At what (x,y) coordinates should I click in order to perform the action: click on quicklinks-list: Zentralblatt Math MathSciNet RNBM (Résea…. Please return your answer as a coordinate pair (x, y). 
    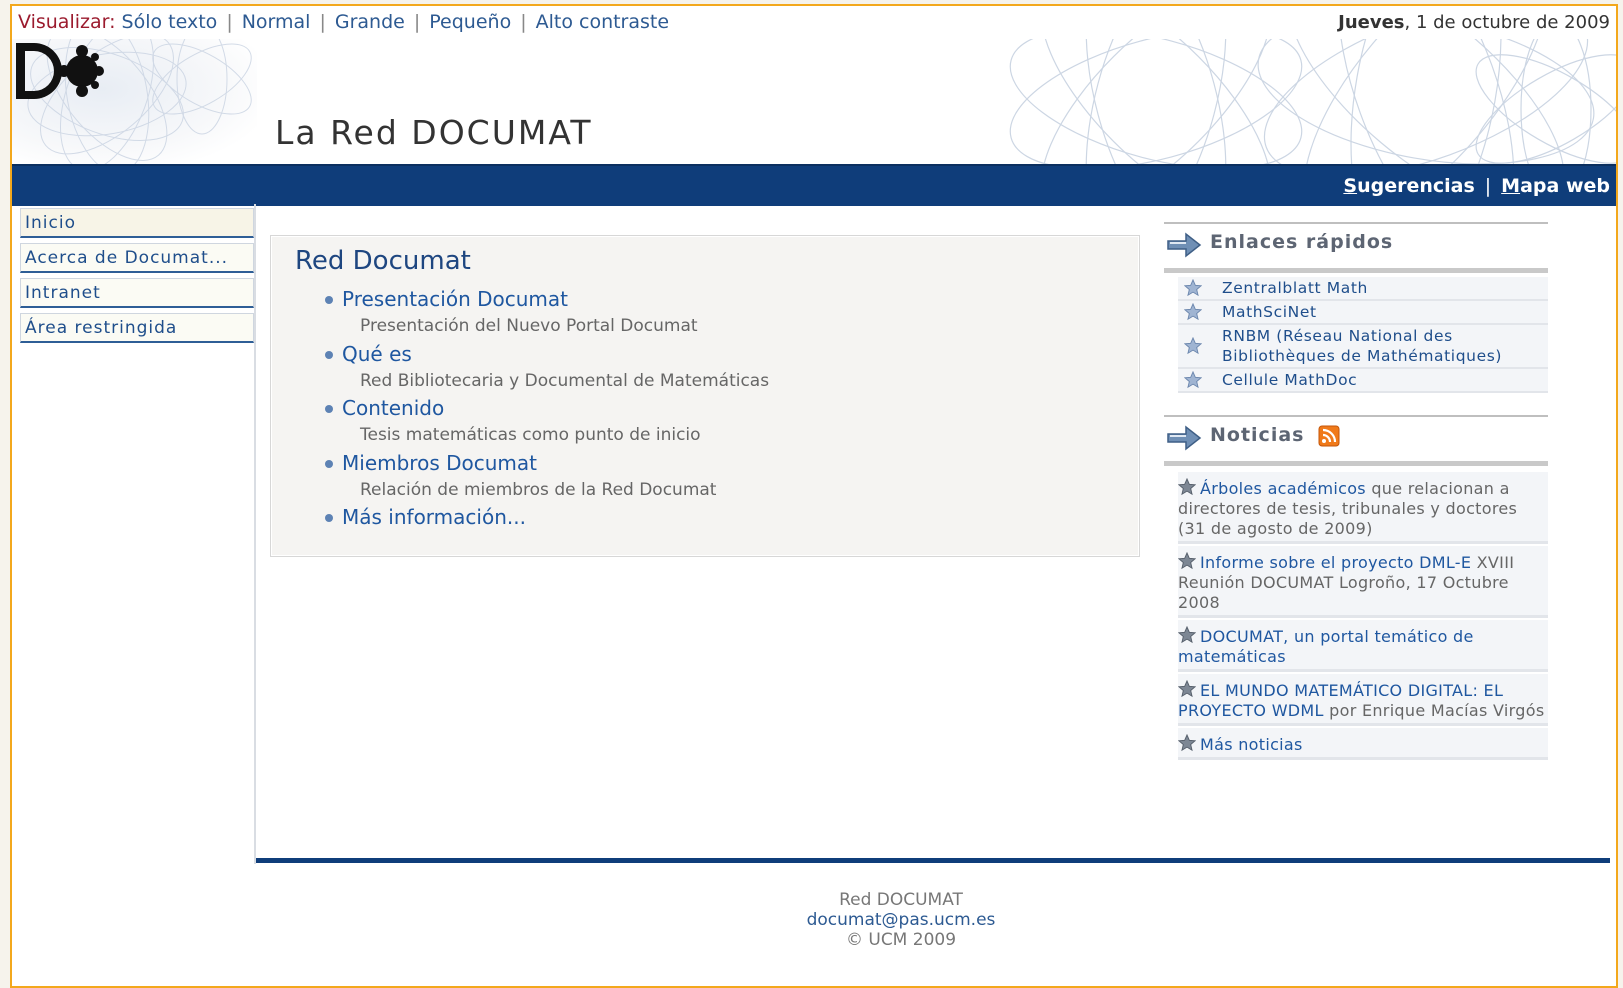
    Looking at the image, I should click on (1363, 335).